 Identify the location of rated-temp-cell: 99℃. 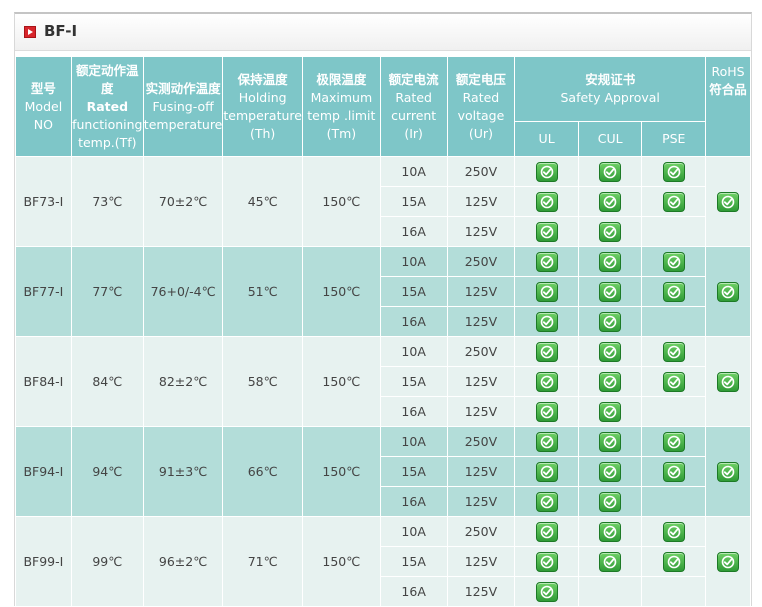
(107, 561).